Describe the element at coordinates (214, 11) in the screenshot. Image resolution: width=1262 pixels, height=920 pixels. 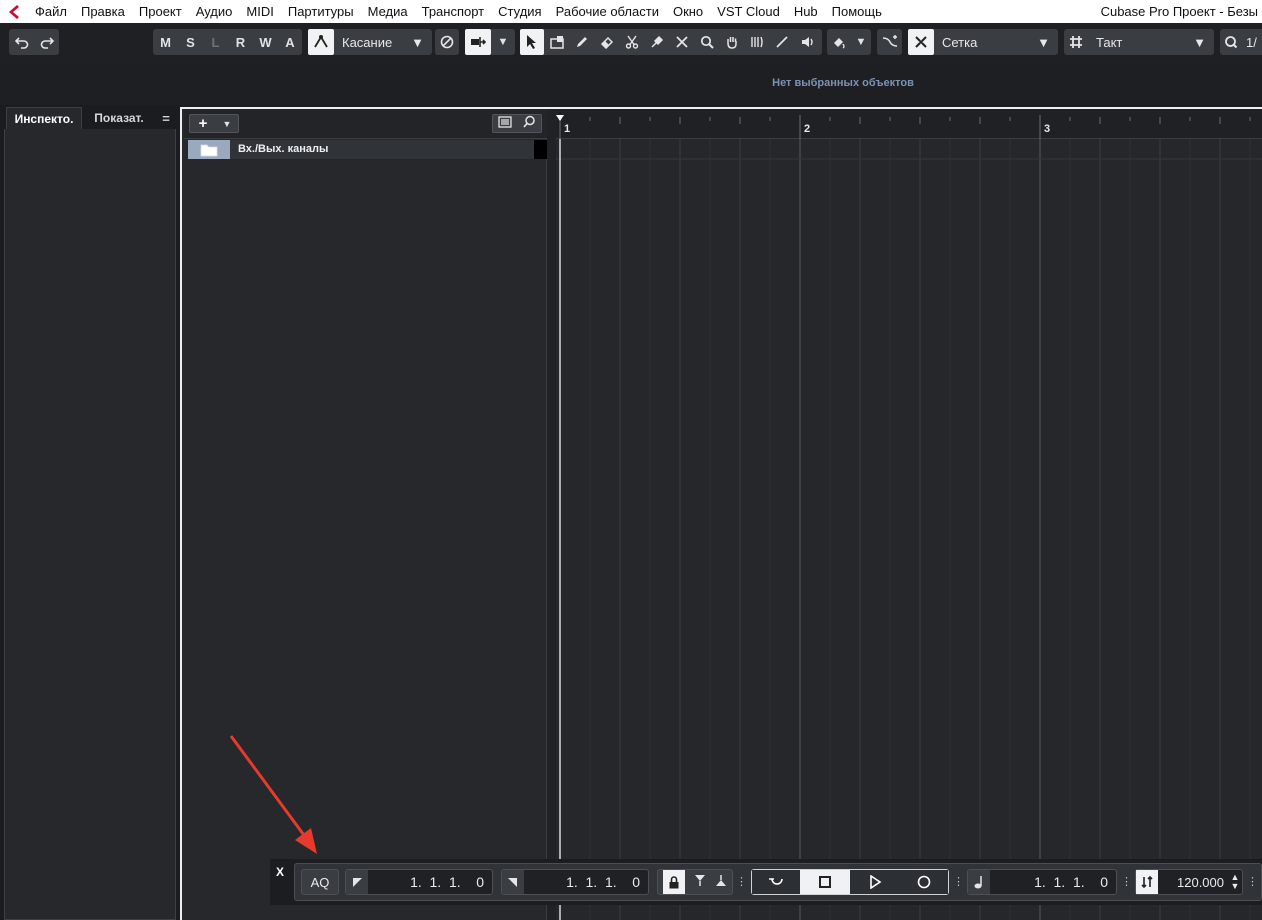
I see `menu-audio: Аудио` at that location.